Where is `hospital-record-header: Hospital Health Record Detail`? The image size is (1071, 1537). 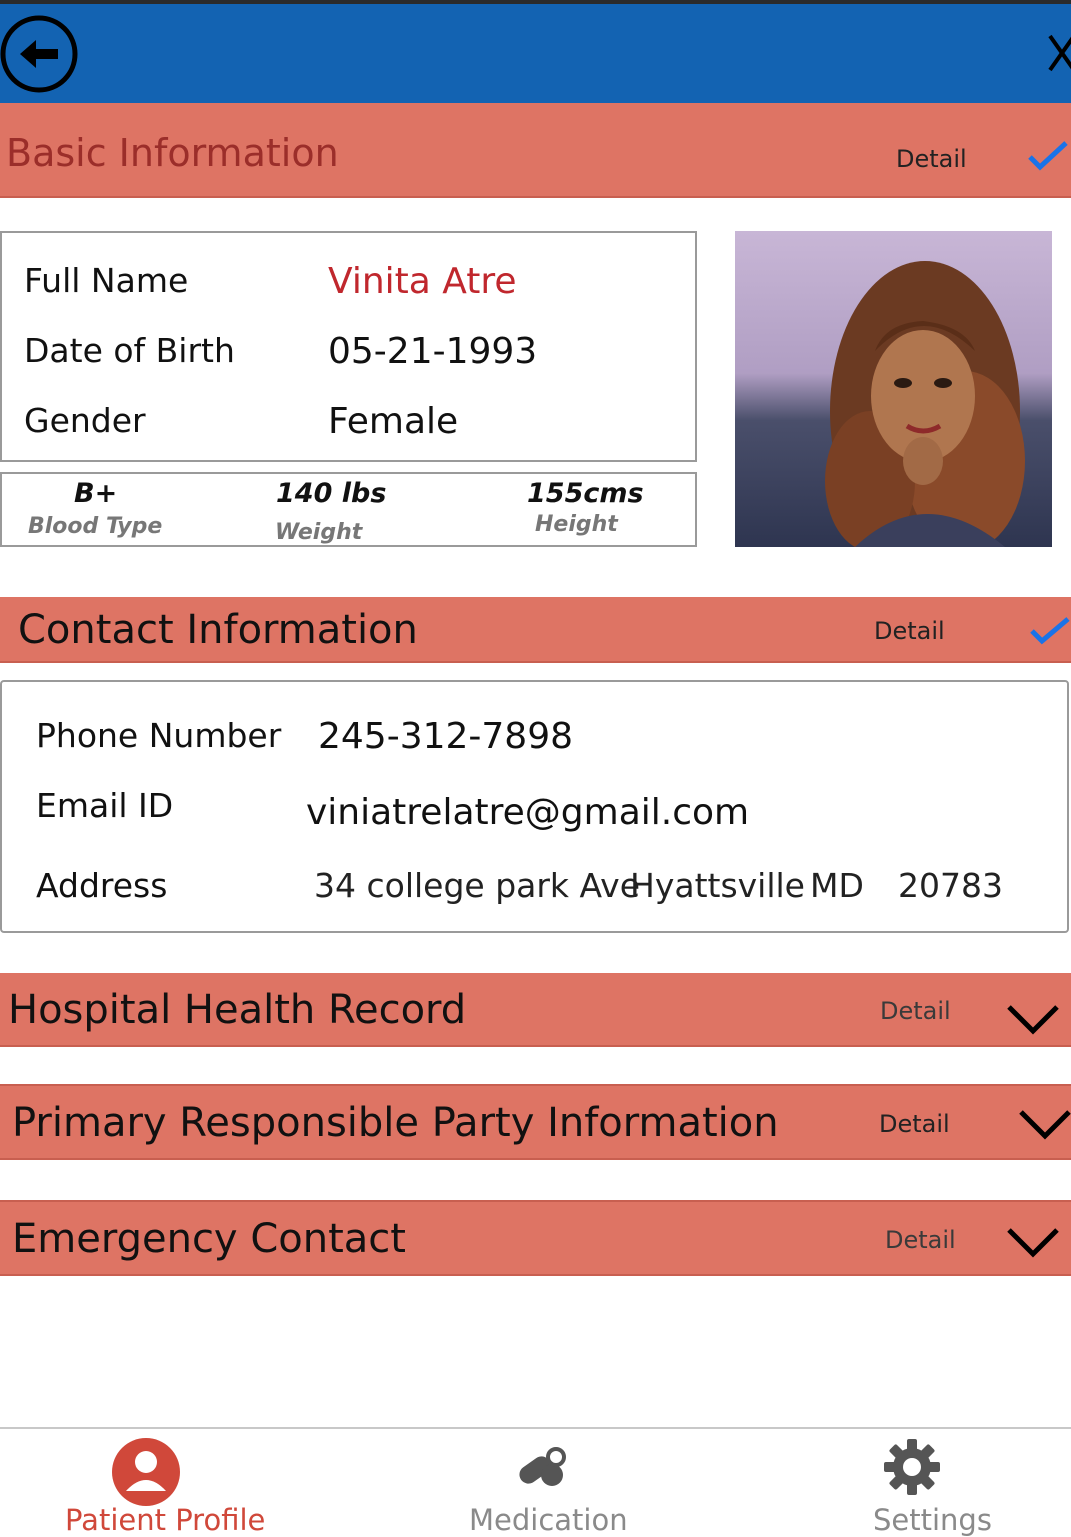 hospital-record-header: Hospital Health Record Detail is located at coordinates (535, 1010).